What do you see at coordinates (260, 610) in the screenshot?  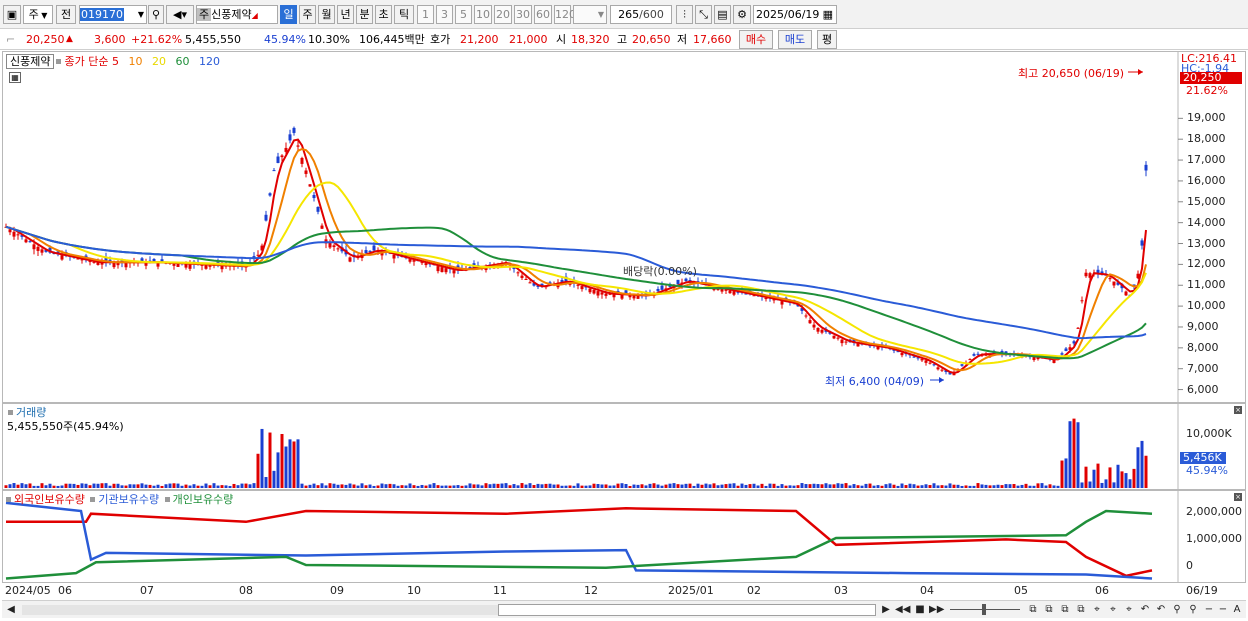 I see `scroll-track` at bounding box center [260, 610].